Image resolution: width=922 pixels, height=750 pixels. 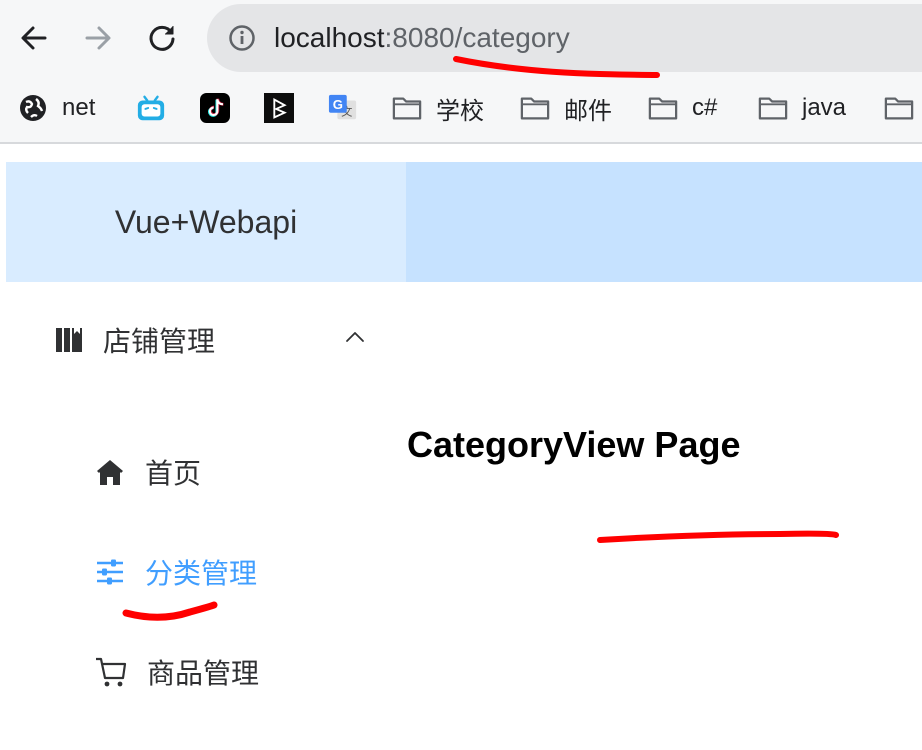 I want to click on arrow-left-icon, so click(x=34, y=38).